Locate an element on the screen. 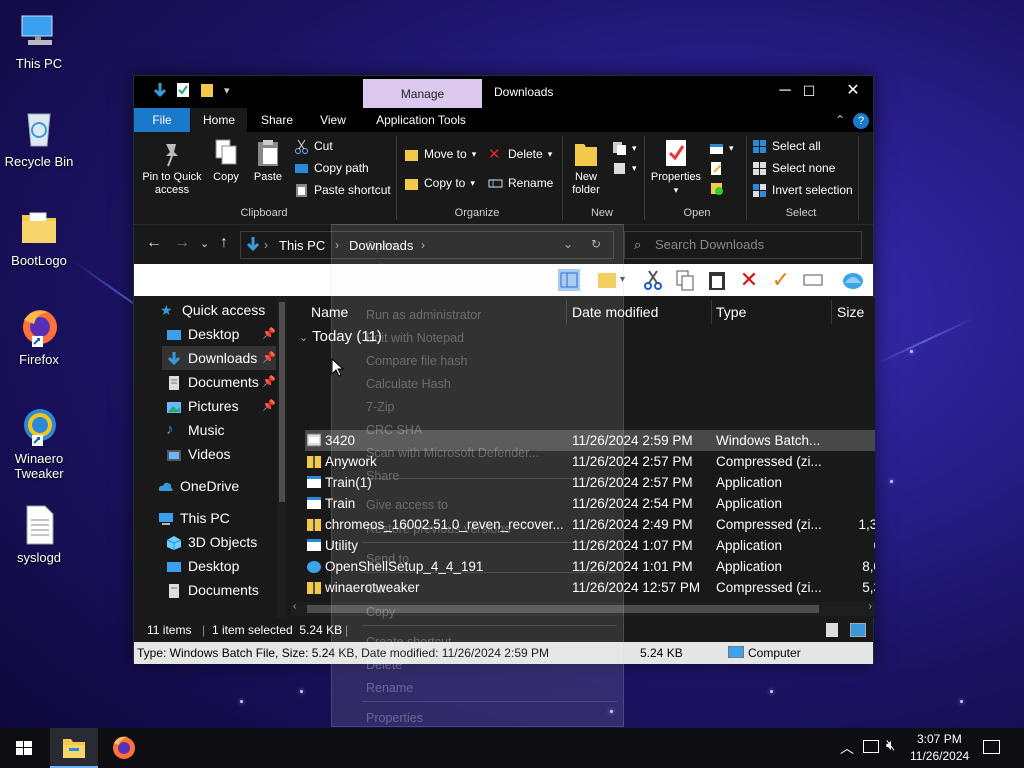  rename-button: Rename is located at coordinates (520, 183).